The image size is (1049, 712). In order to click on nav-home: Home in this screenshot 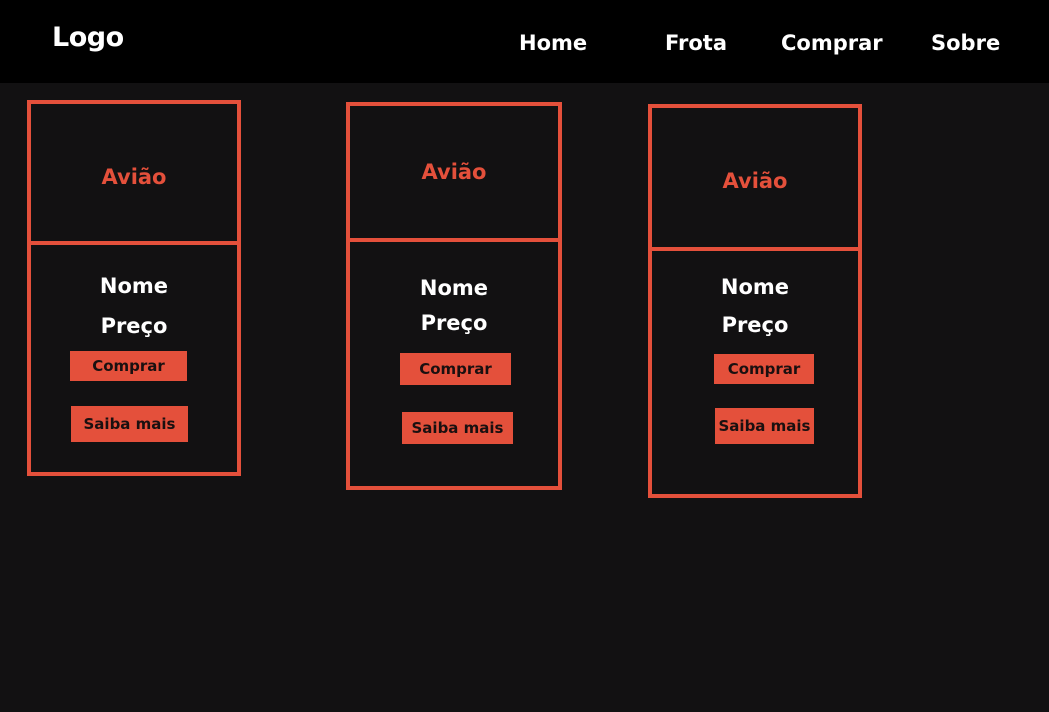, I will do `click(553, 43)`.